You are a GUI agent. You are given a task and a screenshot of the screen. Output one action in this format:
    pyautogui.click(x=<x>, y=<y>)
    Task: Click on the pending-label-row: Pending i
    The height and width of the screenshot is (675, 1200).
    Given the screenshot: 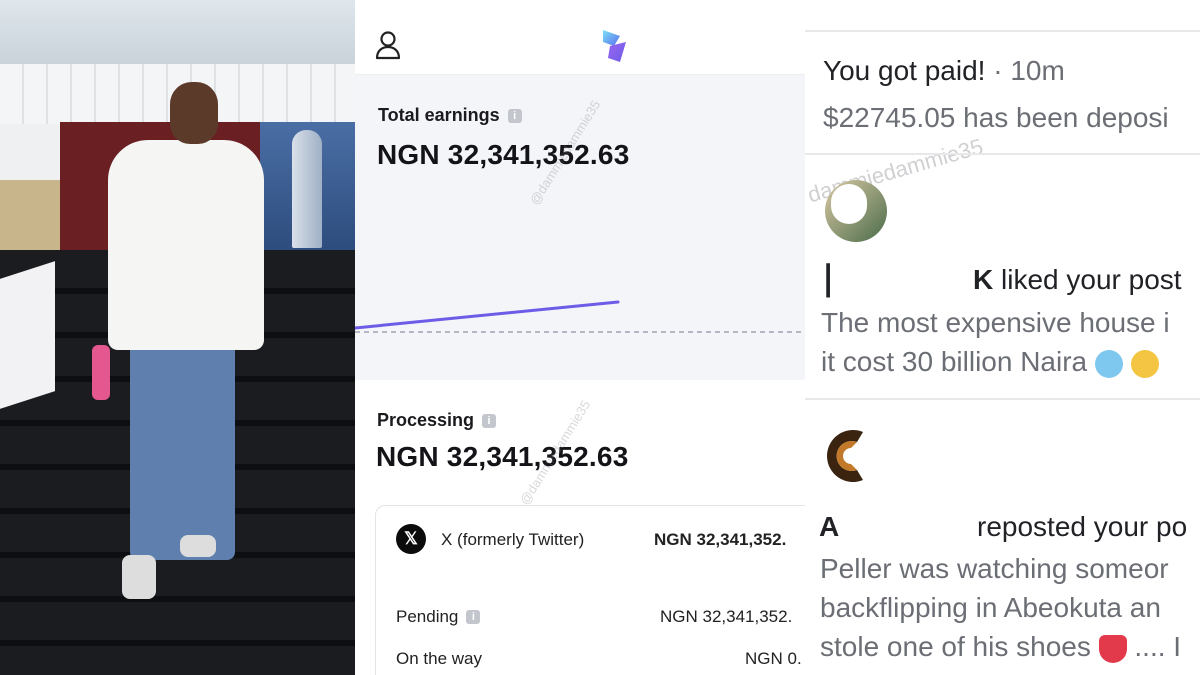 What is the action you would take?
    pyautogui.click(x=438, y=617)
    